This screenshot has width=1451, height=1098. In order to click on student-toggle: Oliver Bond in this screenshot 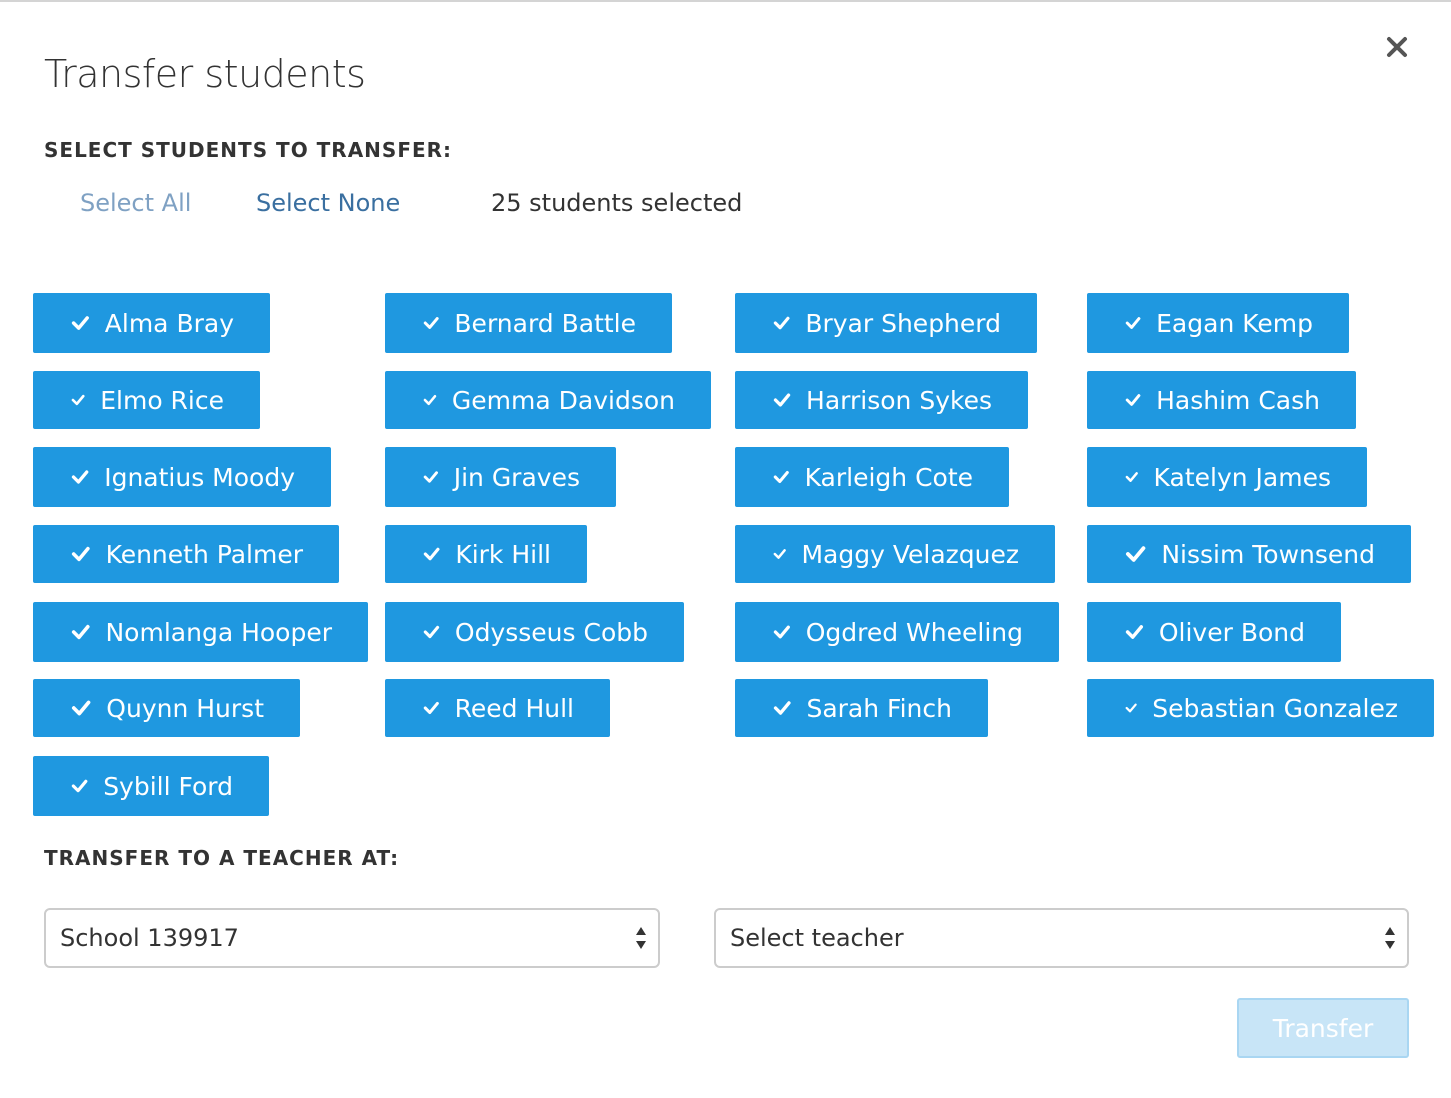, I will do `click(1214, 632)`.